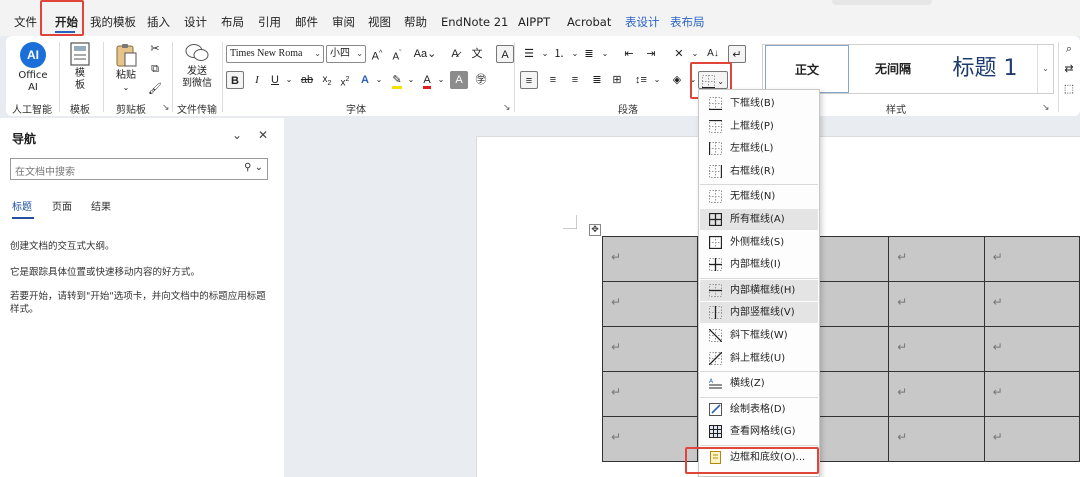 This screenshot has height=477, width=1080. Describe the element at coordinates (759, 219) in the screenshot. I see `menu-item-all-borders: 所有框线(A)` at that location.